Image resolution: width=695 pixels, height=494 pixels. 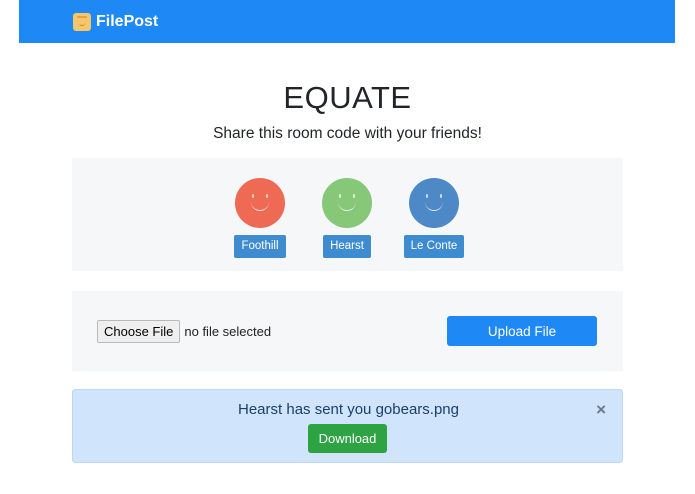 I want to click on member-button-le-conte: Le Conte, so click(x=434, y=246).